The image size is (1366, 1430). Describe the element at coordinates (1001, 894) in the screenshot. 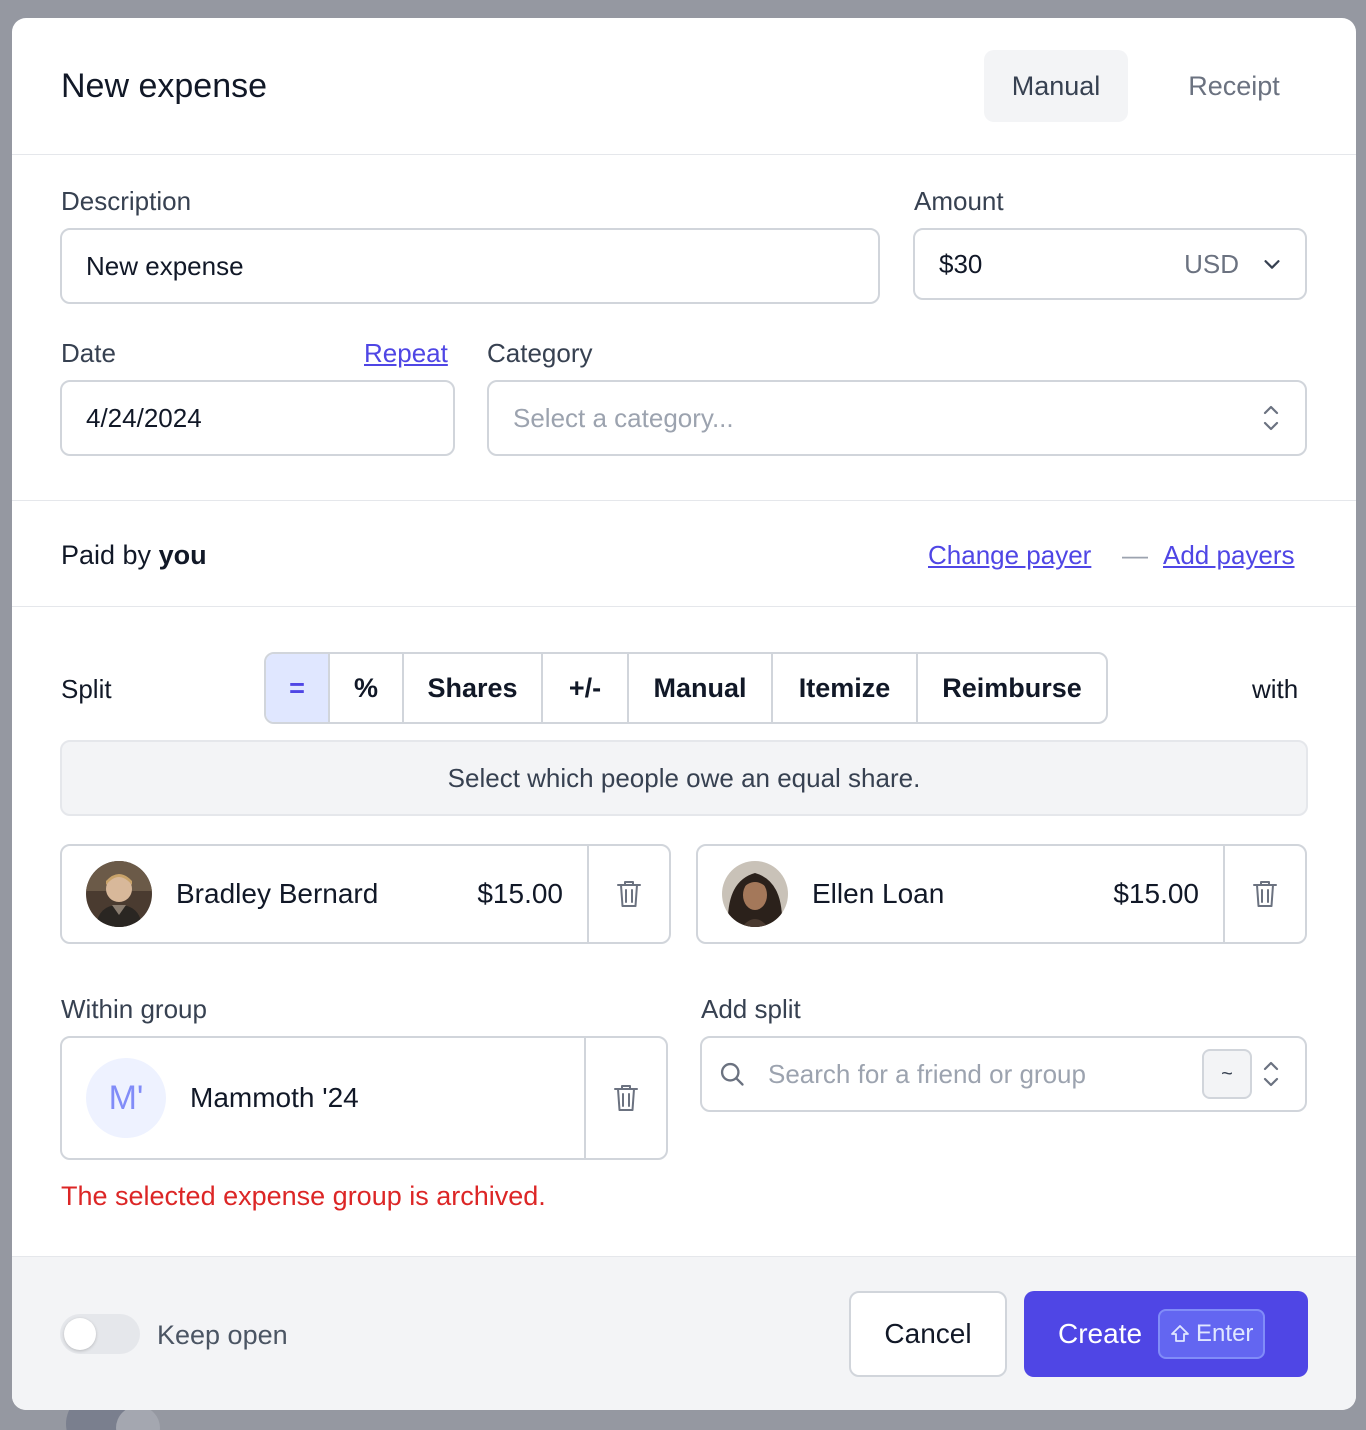

I see `split-person-card: Ellen Loan $15.00` at that location.